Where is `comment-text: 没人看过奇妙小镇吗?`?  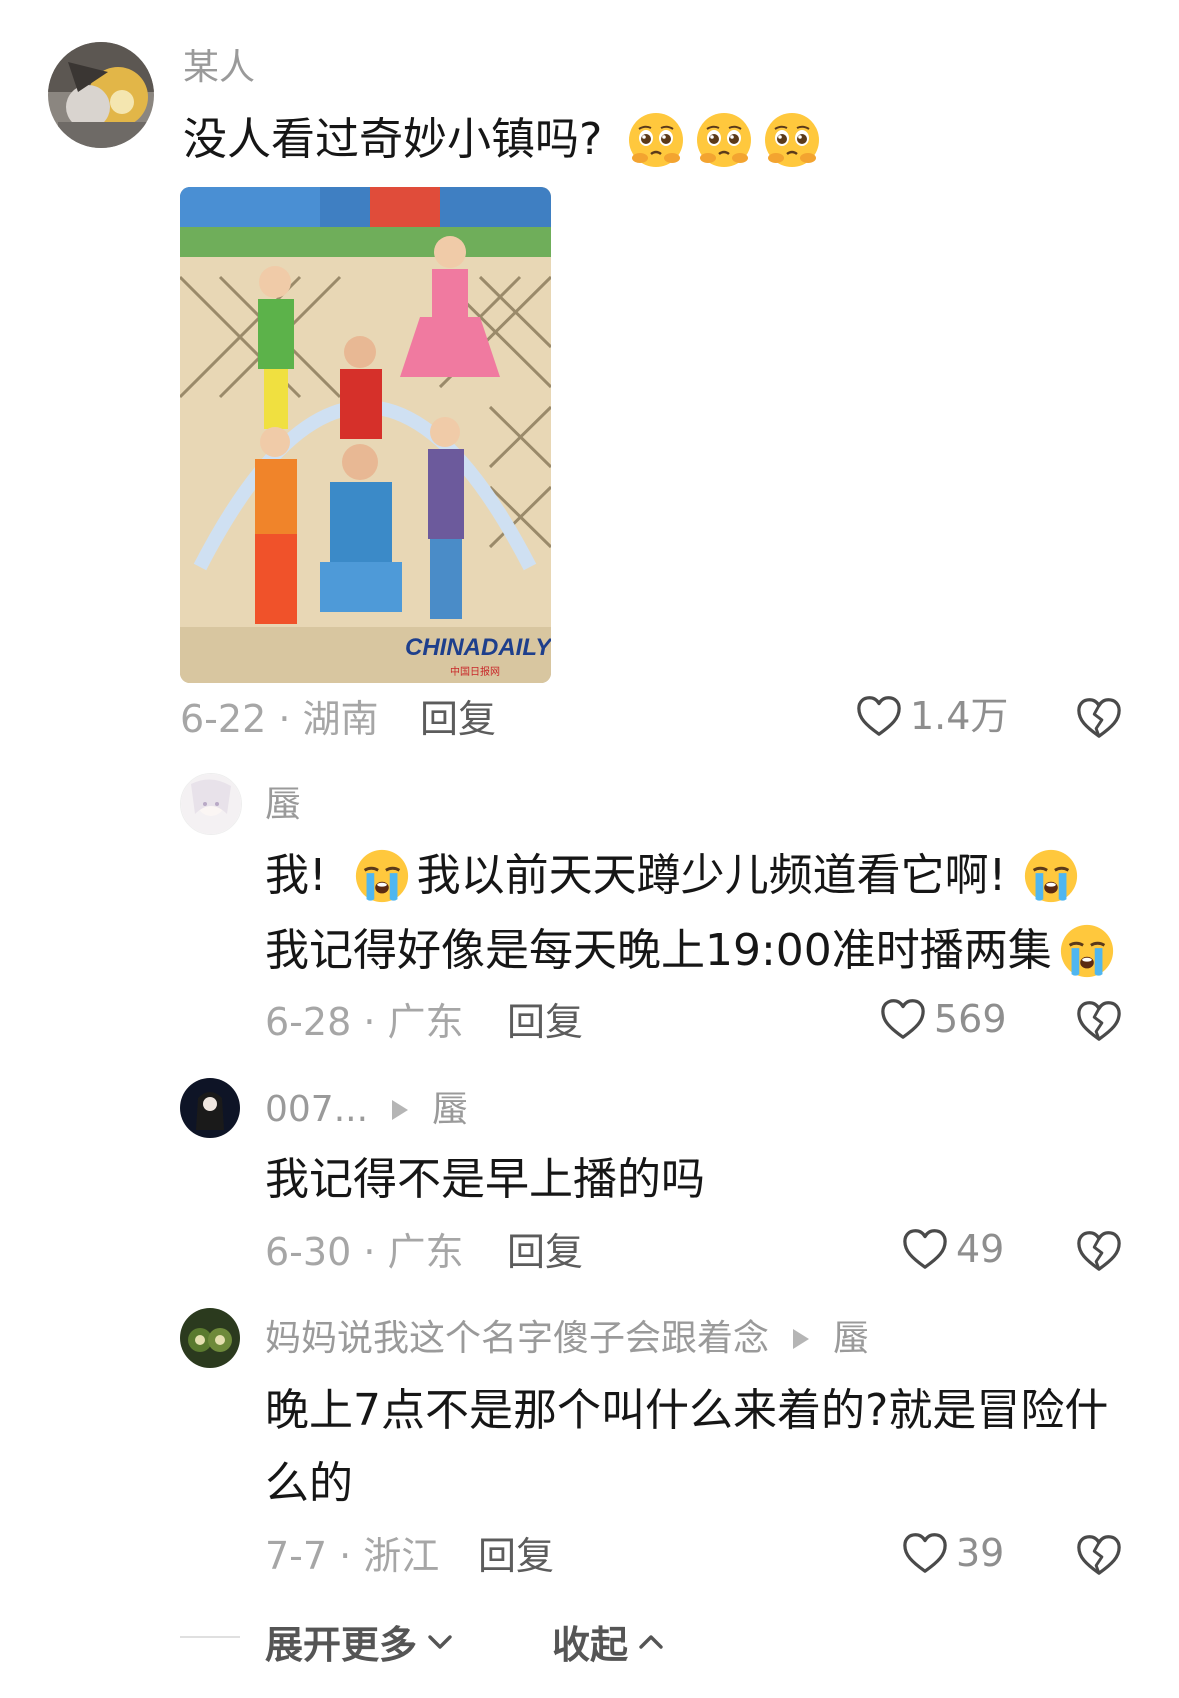
comment-text: 没人看过奇妙小镇吗? is located at coordinates (393, 139).